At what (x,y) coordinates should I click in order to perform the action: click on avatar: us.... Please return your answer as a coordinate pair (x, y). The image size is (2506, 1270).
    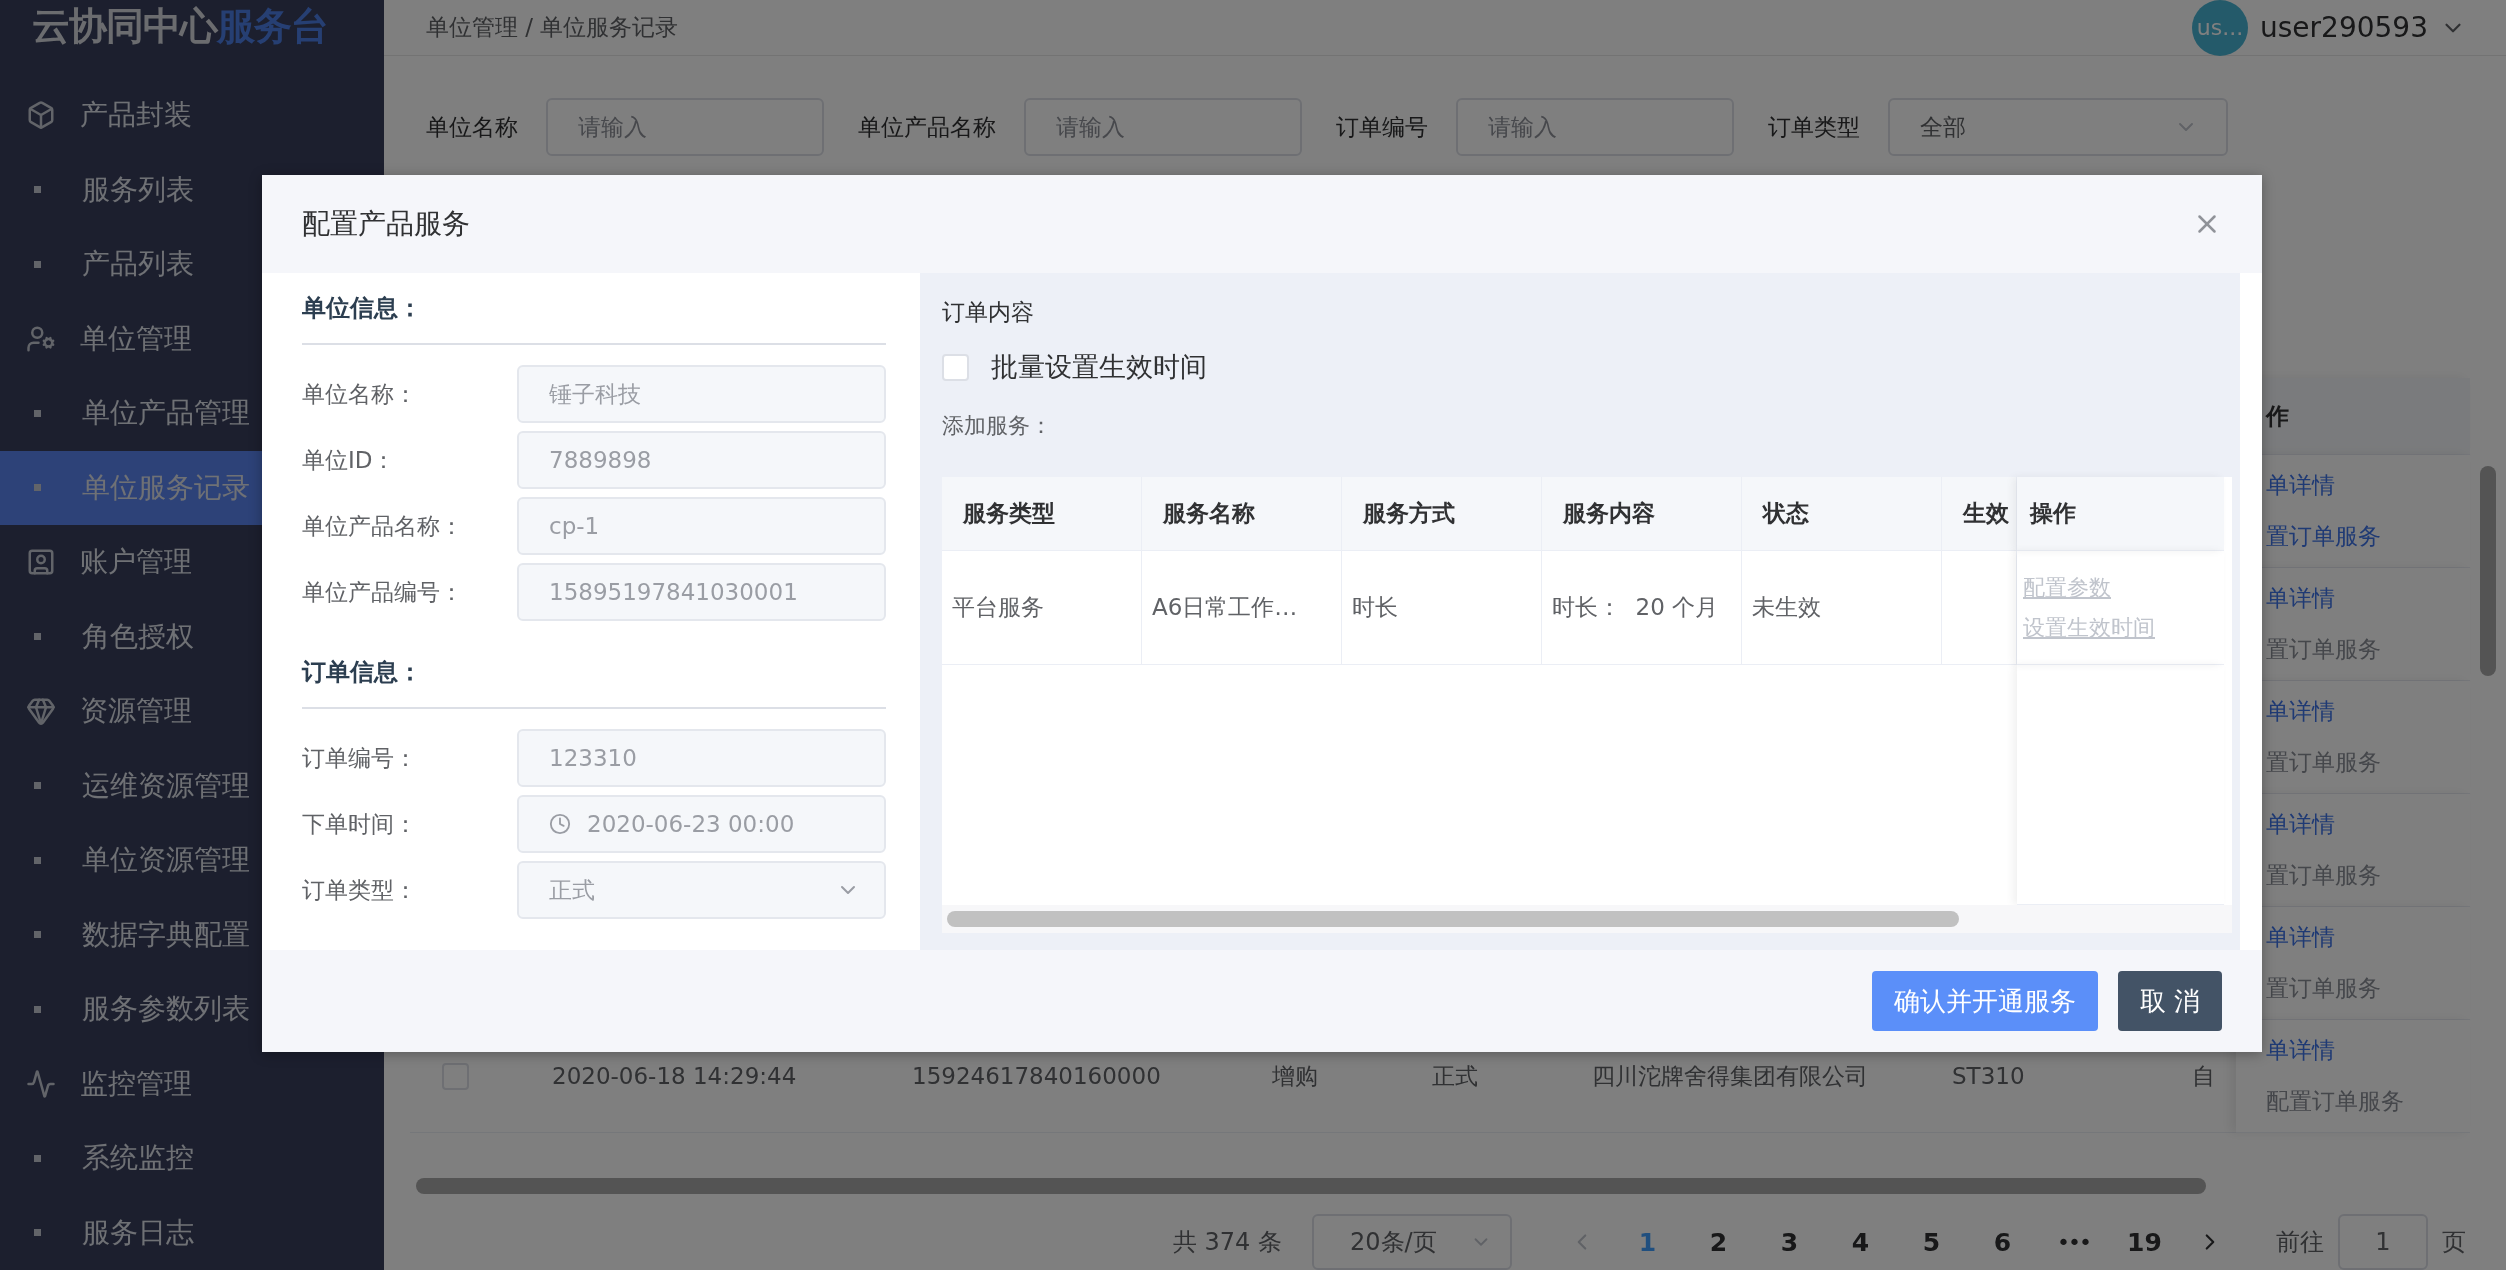
    Looking at the image, I should click on (2220, 28).